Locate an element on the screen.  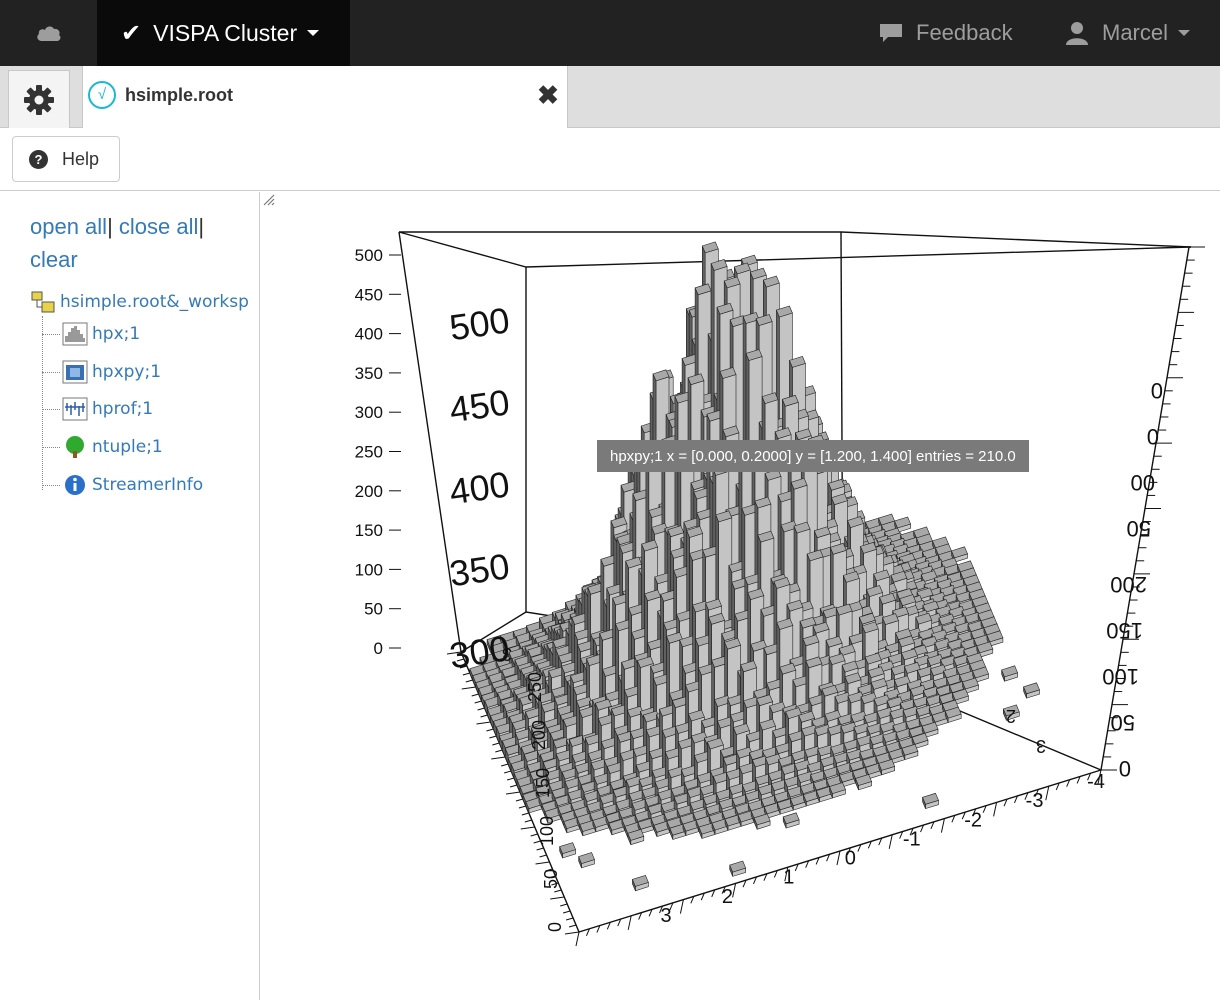
left-depth-tick-label: 50 is located at coordinates (551, 879).